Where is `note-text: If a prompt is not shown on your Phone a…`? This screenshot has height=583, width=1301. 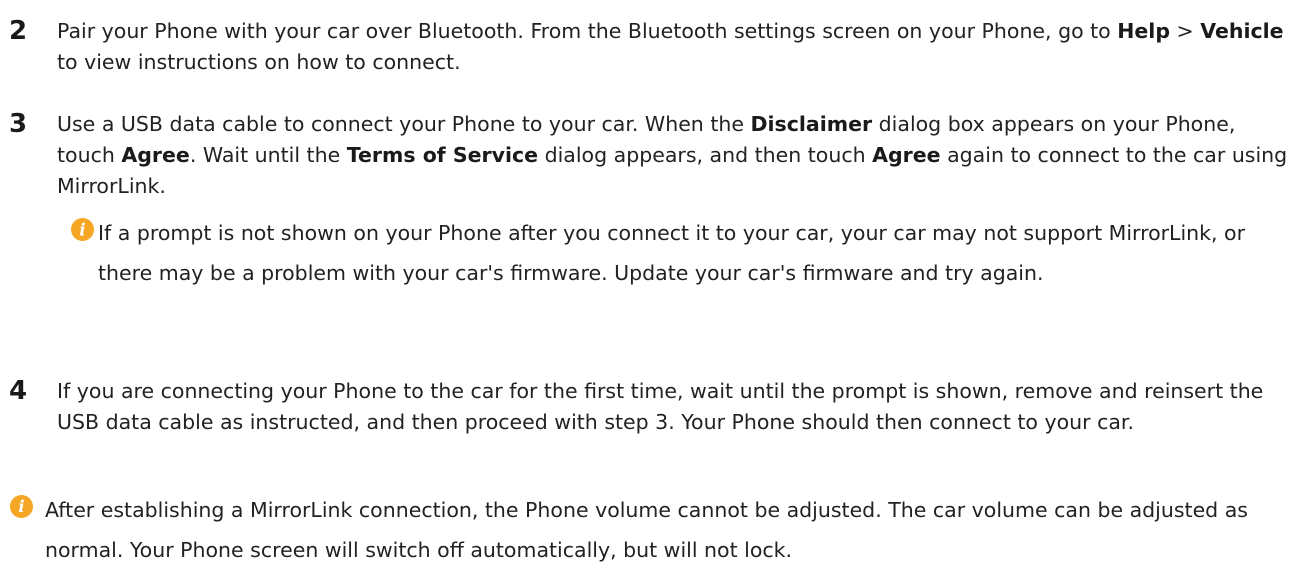 note-text: If a prompt is not shown on your Phone a… is located at coordinates (672, 253).